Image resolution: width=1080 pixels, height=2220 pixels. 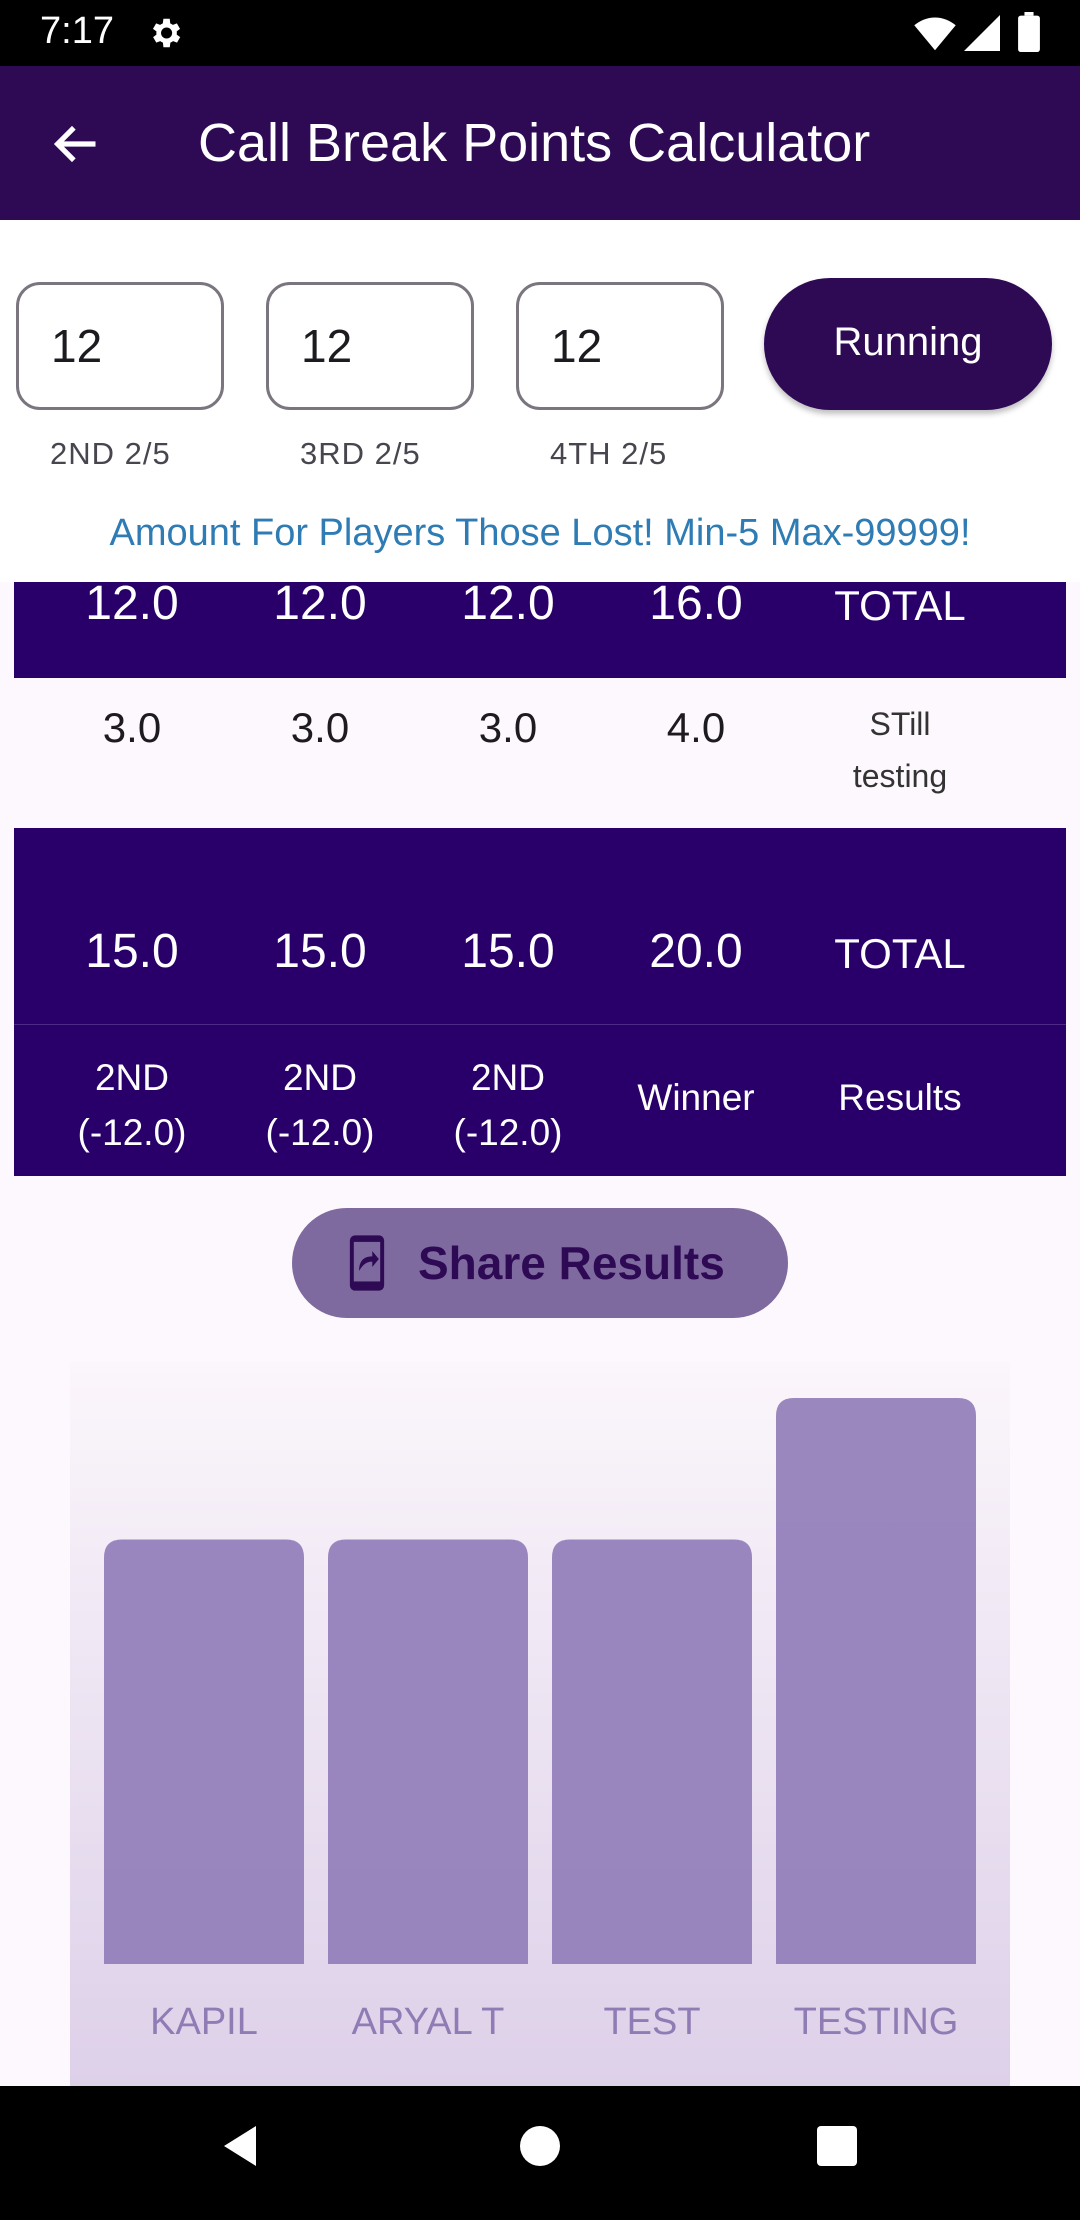 I want to click on navigation-bar, so click(x=540, y=2153).